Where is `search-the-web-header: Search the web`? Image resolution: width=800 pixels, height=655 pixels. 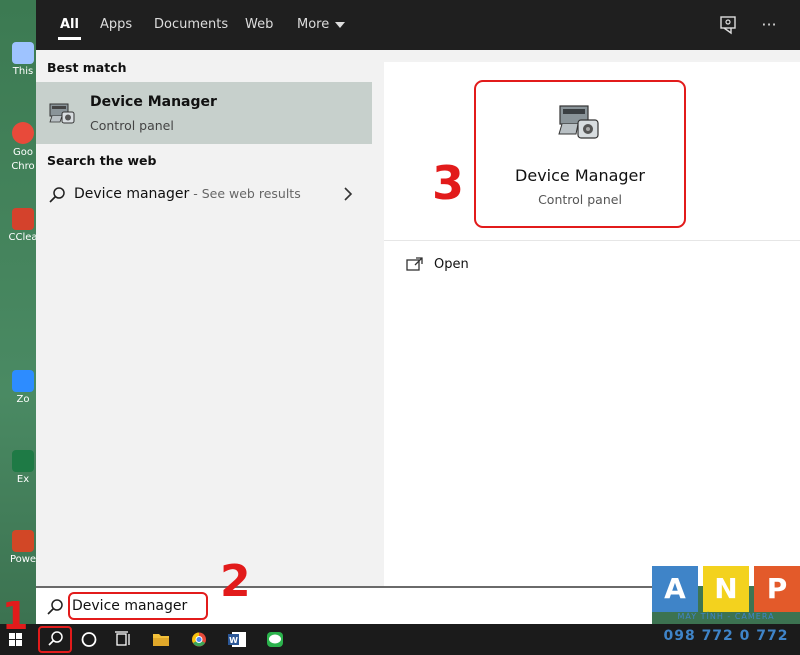
search-the-web-header: Search the web is located at coordinates (102, 160).